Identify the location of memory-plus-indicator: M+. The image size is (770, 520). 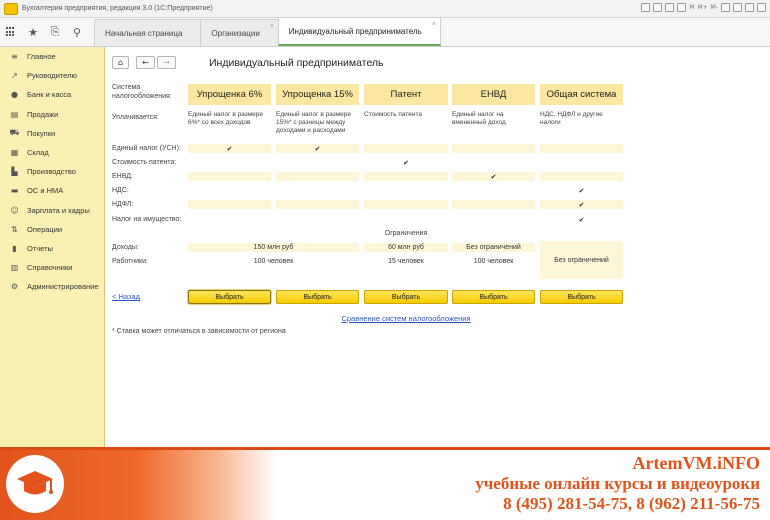
(702, 7).